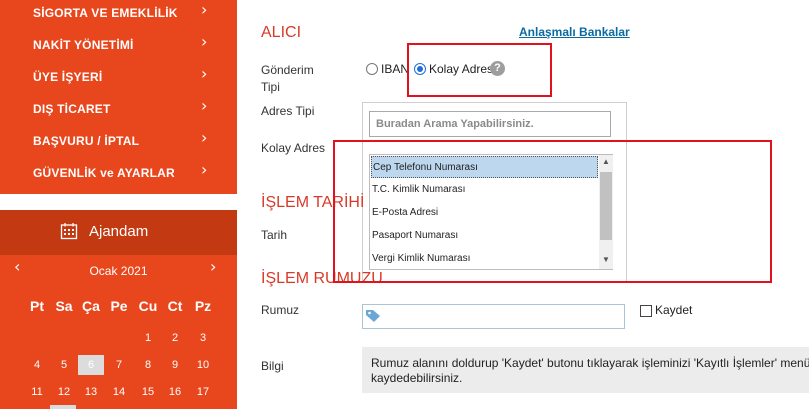  Describe the element at coordinates (288, 111) in the screenshot. I see `adres-tipi-label: Adres Tipi` at that location.